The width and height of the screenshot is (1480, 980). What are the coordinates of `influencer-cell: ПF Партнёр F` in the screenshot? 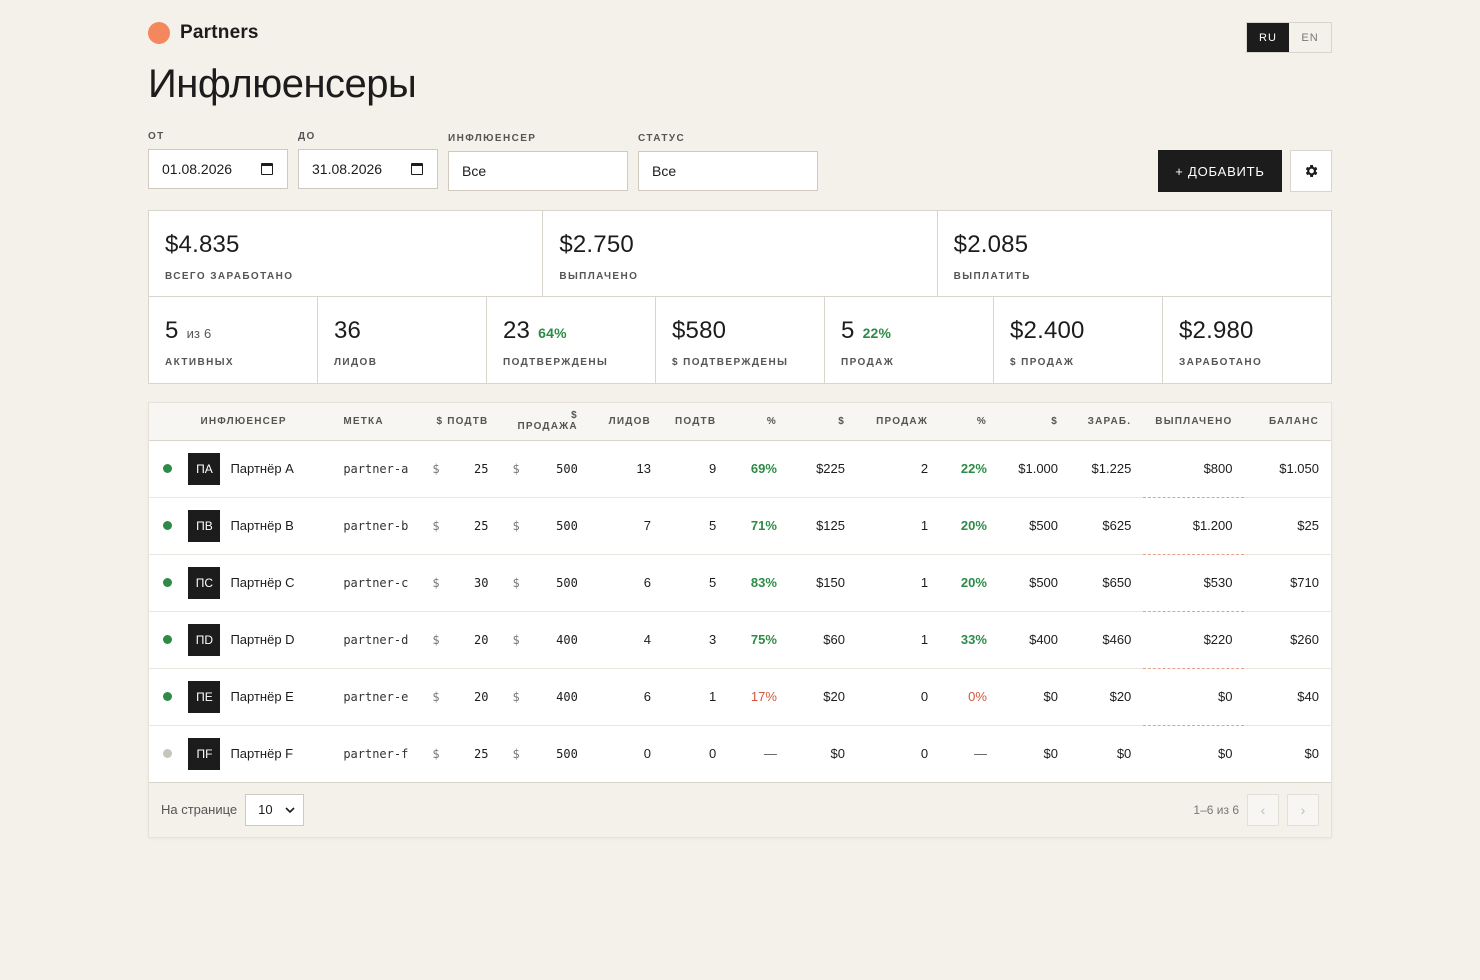 It's located at (260, 754).